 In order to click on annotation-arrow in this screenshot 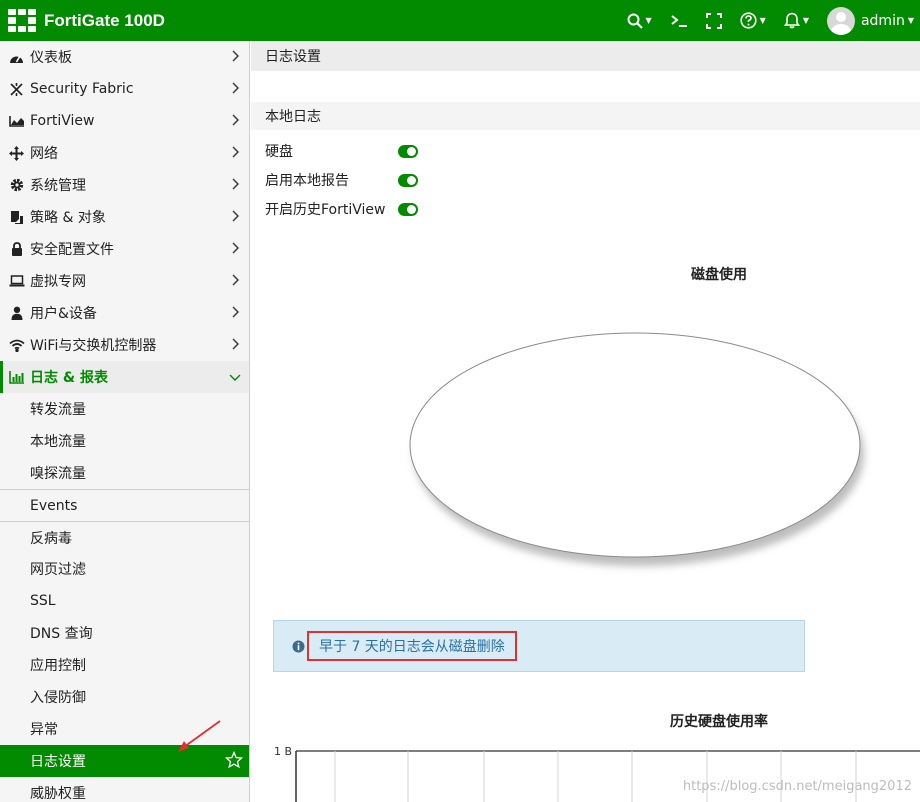, I will do `click(199, 736)`.